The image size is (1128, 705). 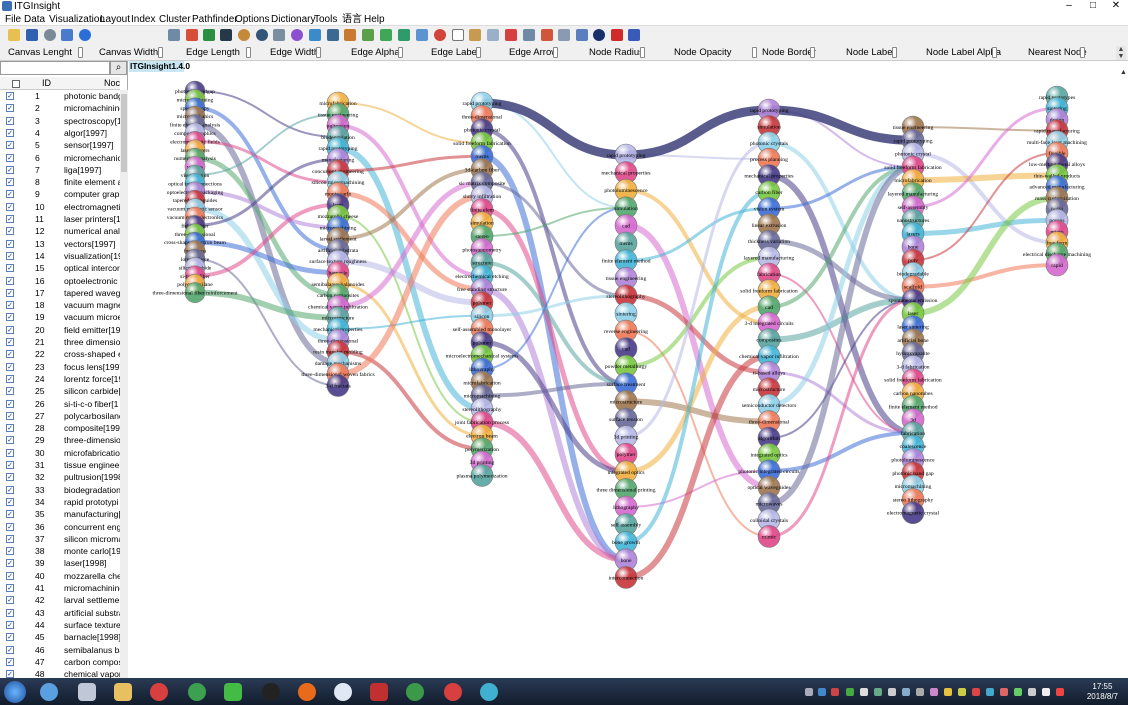 What do you see at coordinates (1123, 73) in the screenshot?
I see `canvas-scroll-up-arrow: ▲` at bounding box center [1123, 73].